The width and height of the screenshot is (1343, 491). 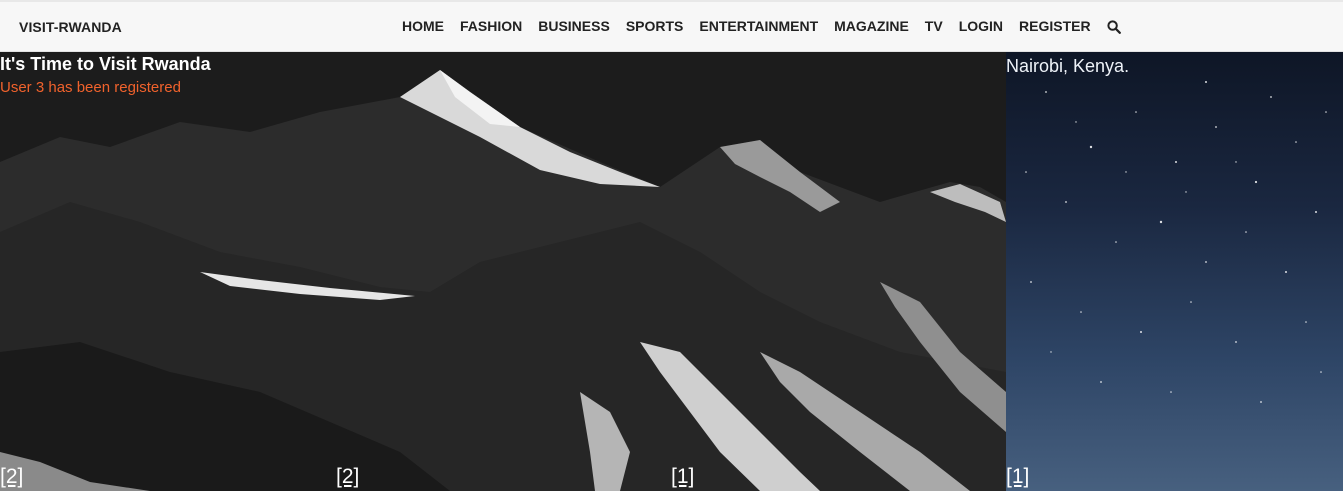 I want to click on nav-item-login: LOGIN, so click(x=981, y=27).